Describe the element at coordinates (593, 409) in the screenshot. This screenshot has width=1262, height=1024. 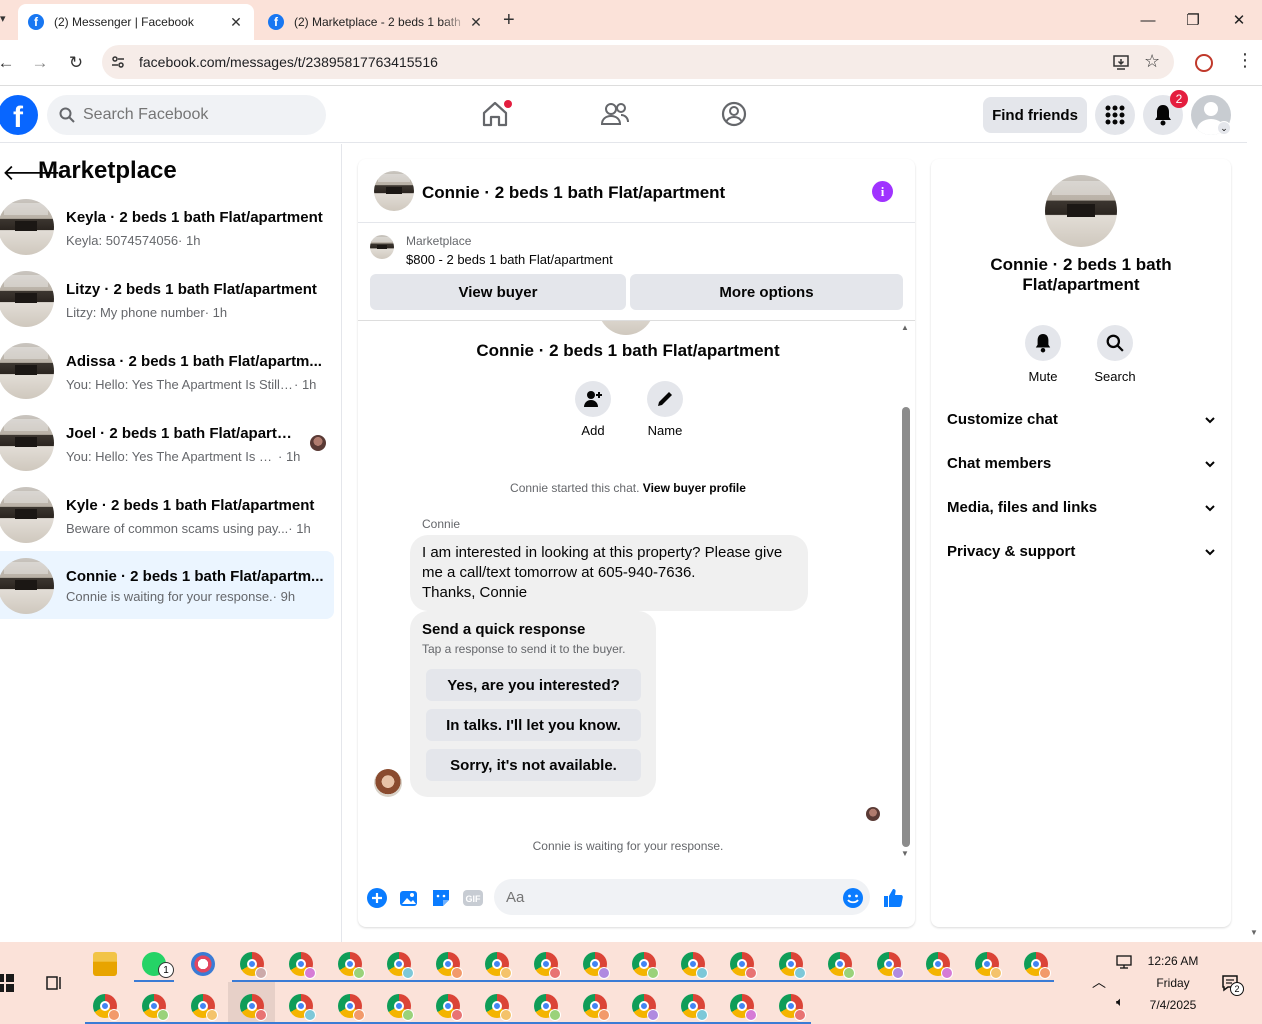
I see `add-people-button: Add` at that location.